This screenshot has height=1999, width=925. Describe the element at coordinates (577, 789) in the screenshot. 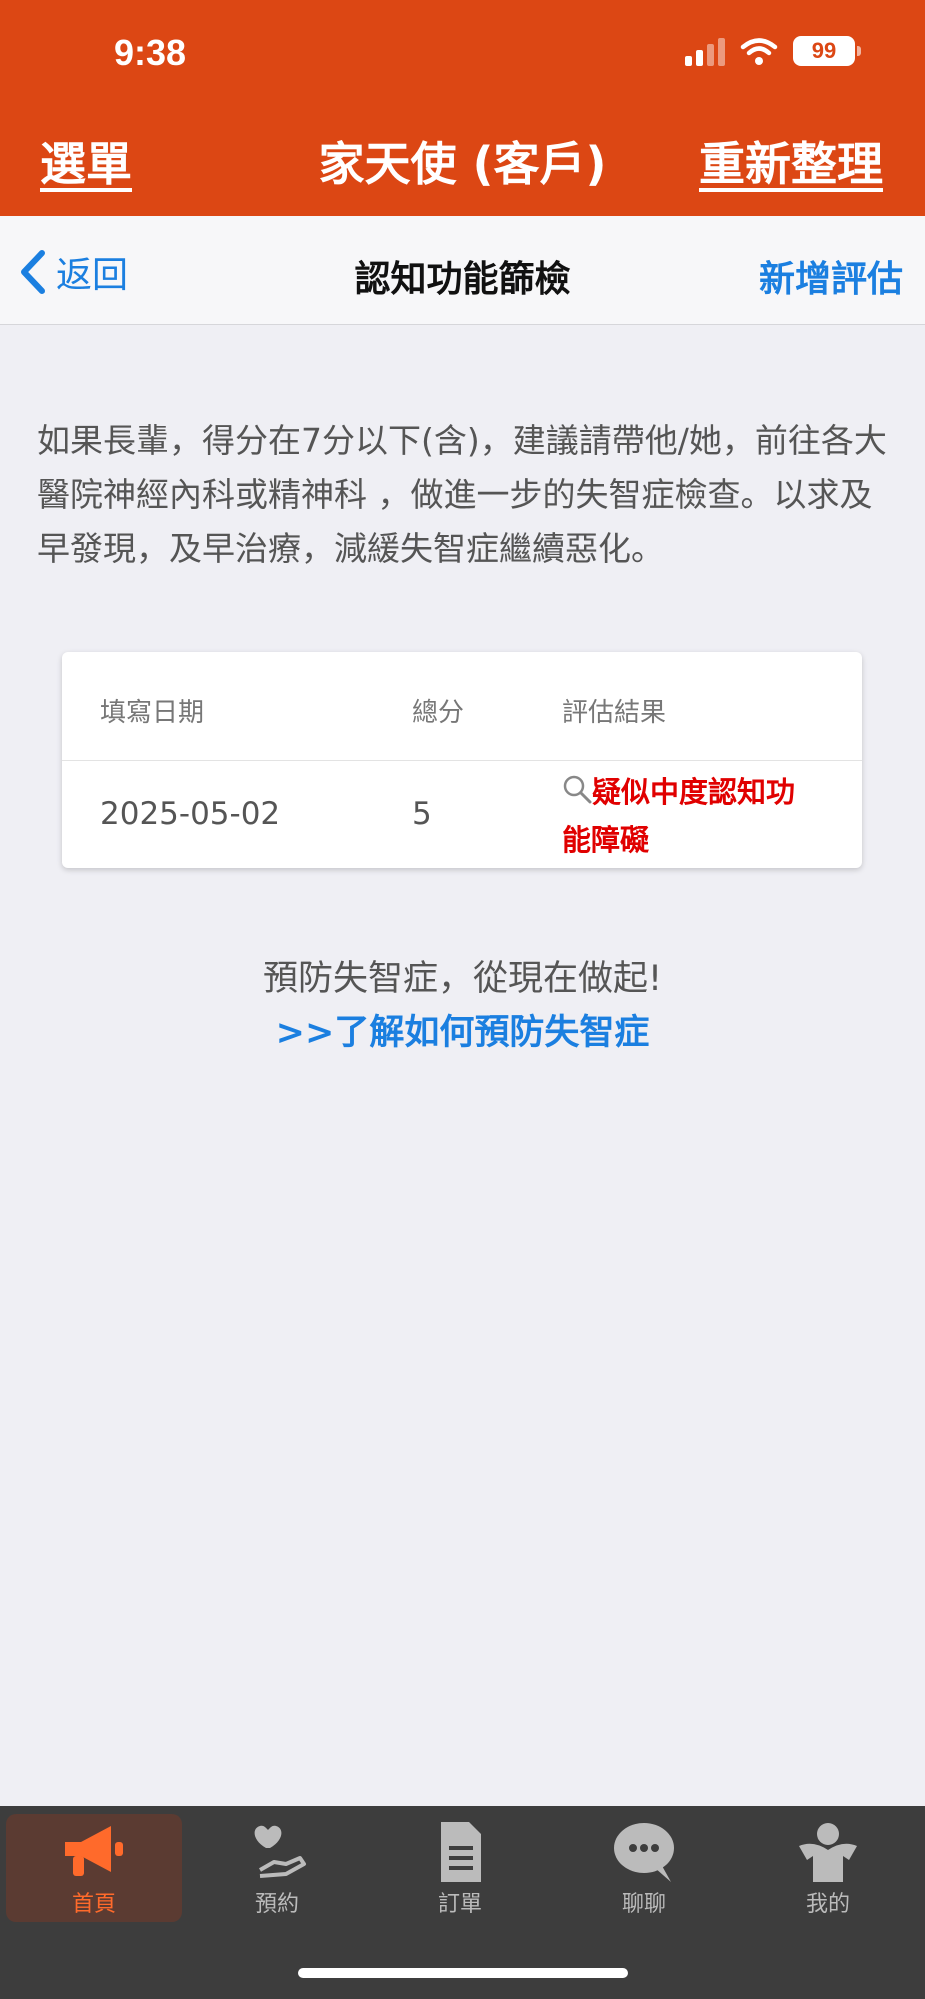

I see `magnifier-icon` at that location.